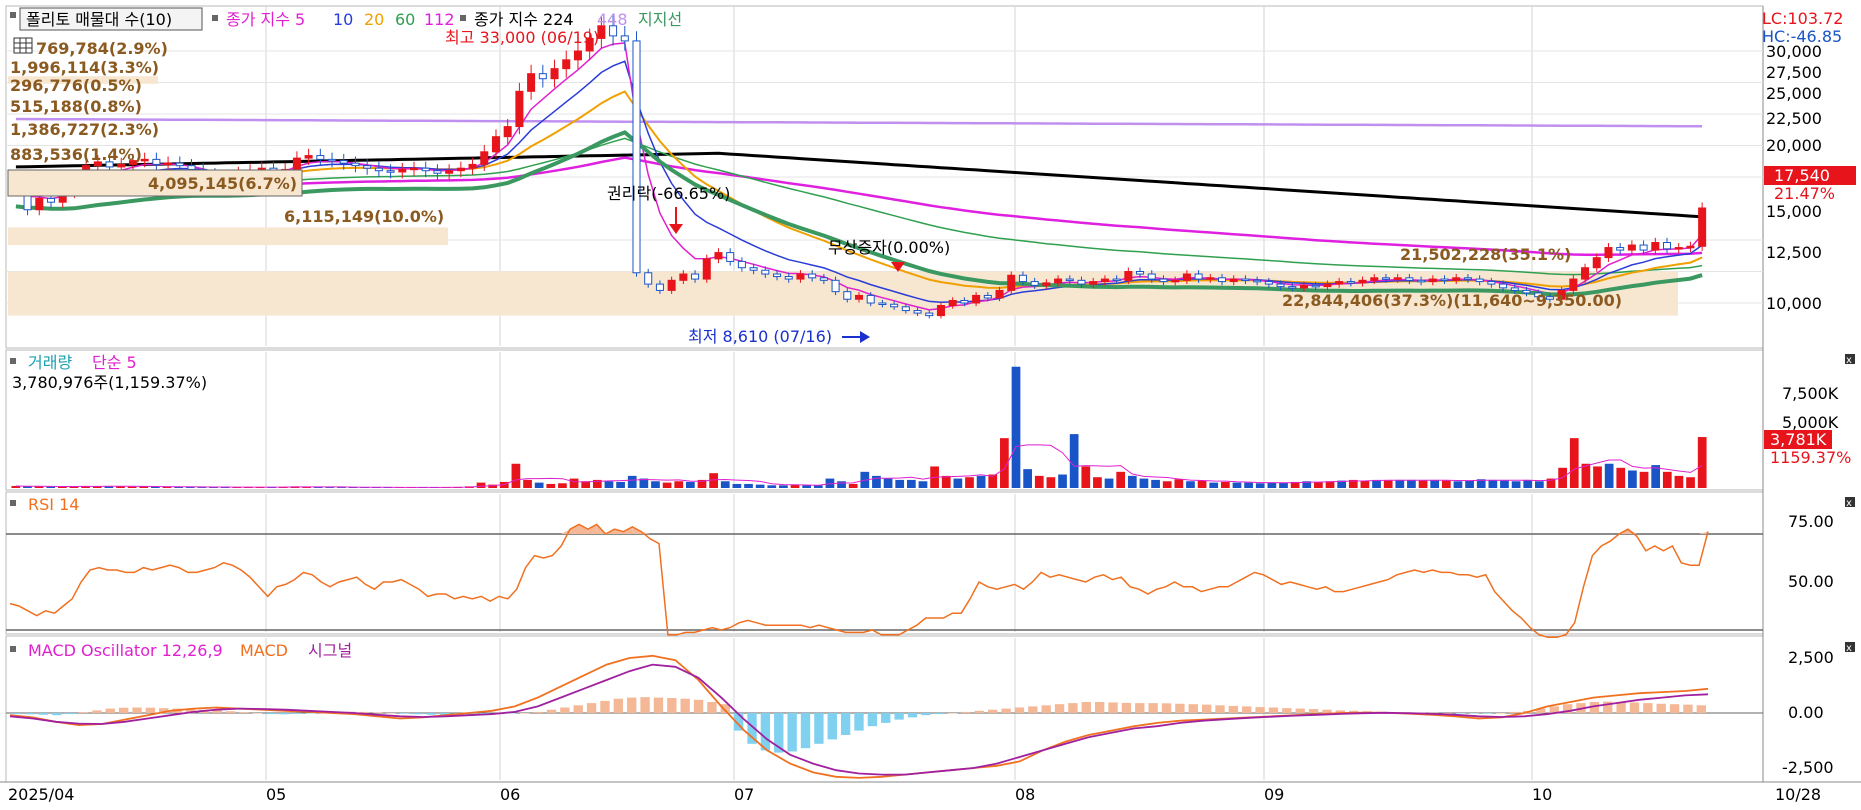  I want to click on macd-osc-legend: MACD Oscillator 12,26,9, so click(125, 650).